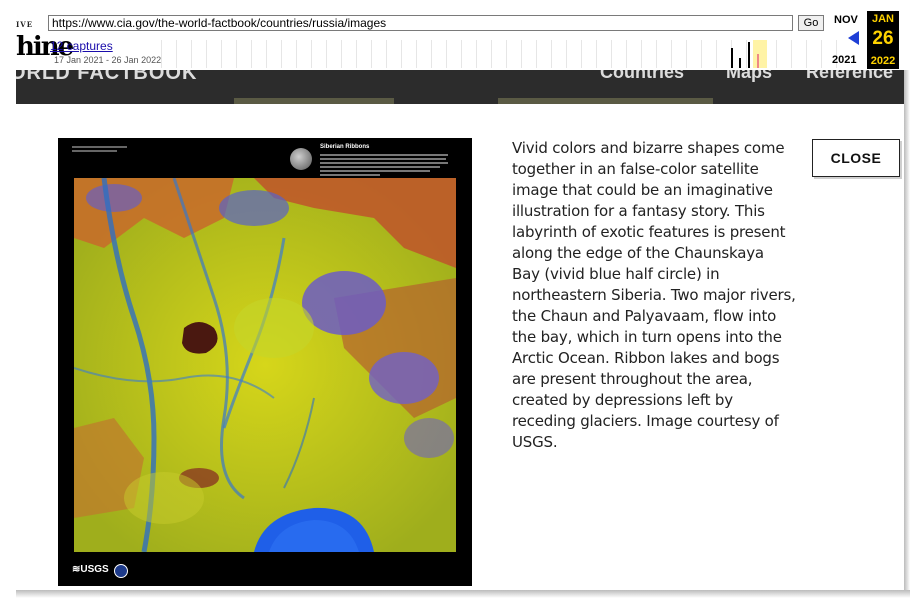 The height and width of the screenshot is (607, 920). What do you see at coordinates (301, 159) in the screenshot?
I see `poster-emblem-icon` at bounding box center [301, 159].